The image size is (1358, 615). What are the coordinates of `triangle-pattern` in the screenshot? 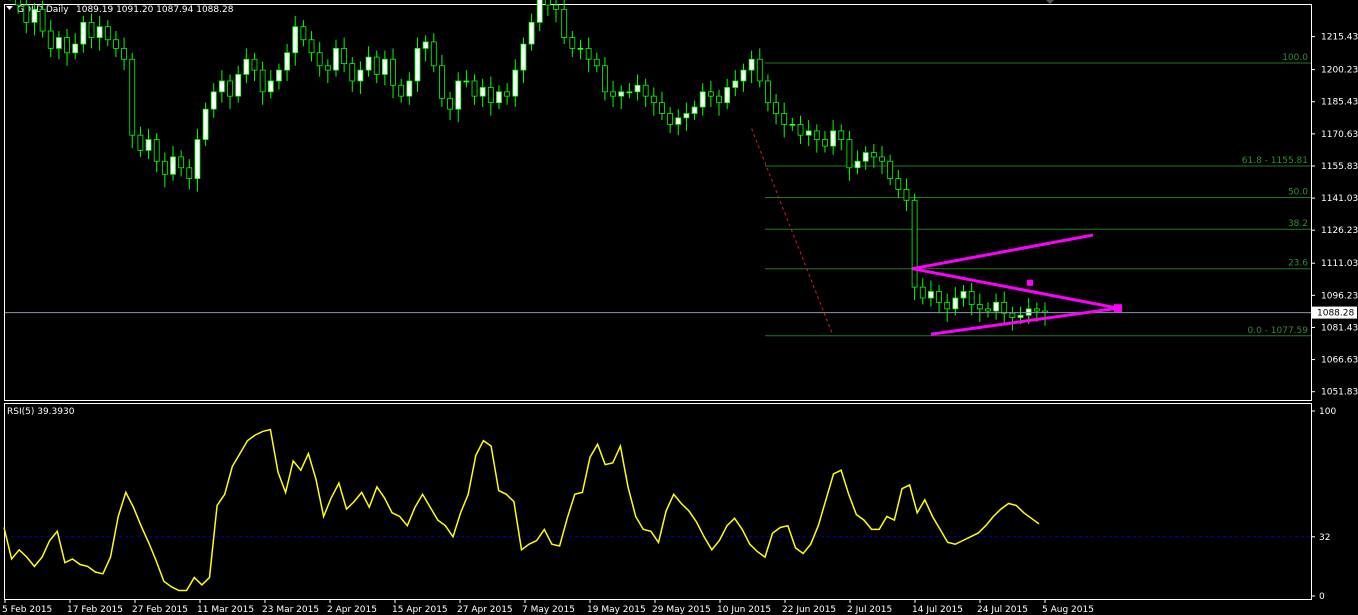 It's located at (1015, 284).